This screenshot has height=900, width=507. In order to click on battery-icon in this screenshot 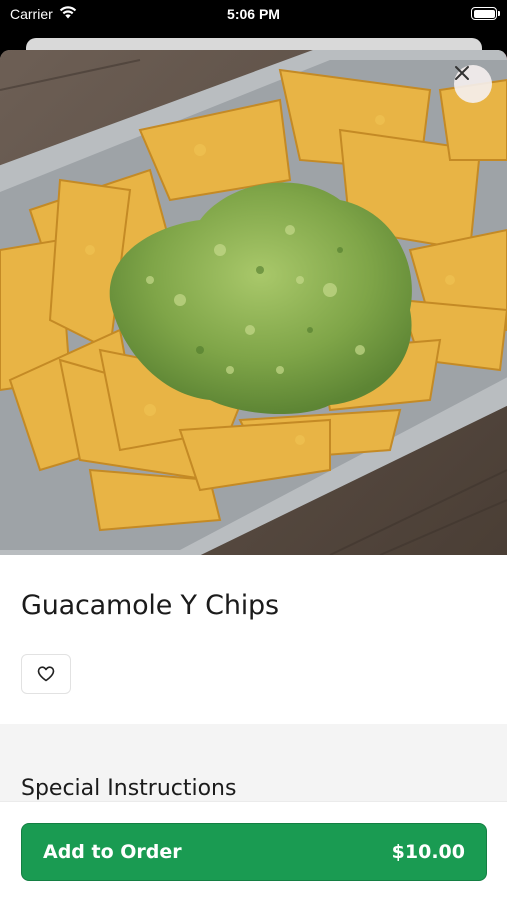, I will do `click(485, 13)`.